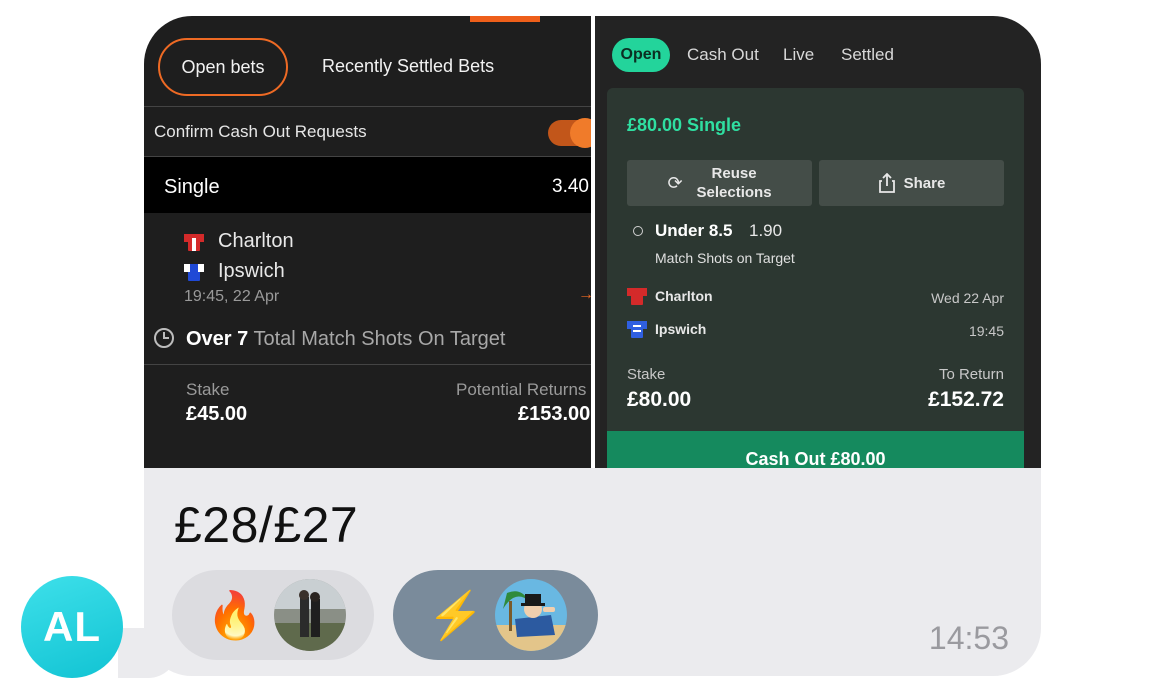  Describe the element at coordinates (986, 331) in the screenshot. I see `match-time: 19:45` at that location.